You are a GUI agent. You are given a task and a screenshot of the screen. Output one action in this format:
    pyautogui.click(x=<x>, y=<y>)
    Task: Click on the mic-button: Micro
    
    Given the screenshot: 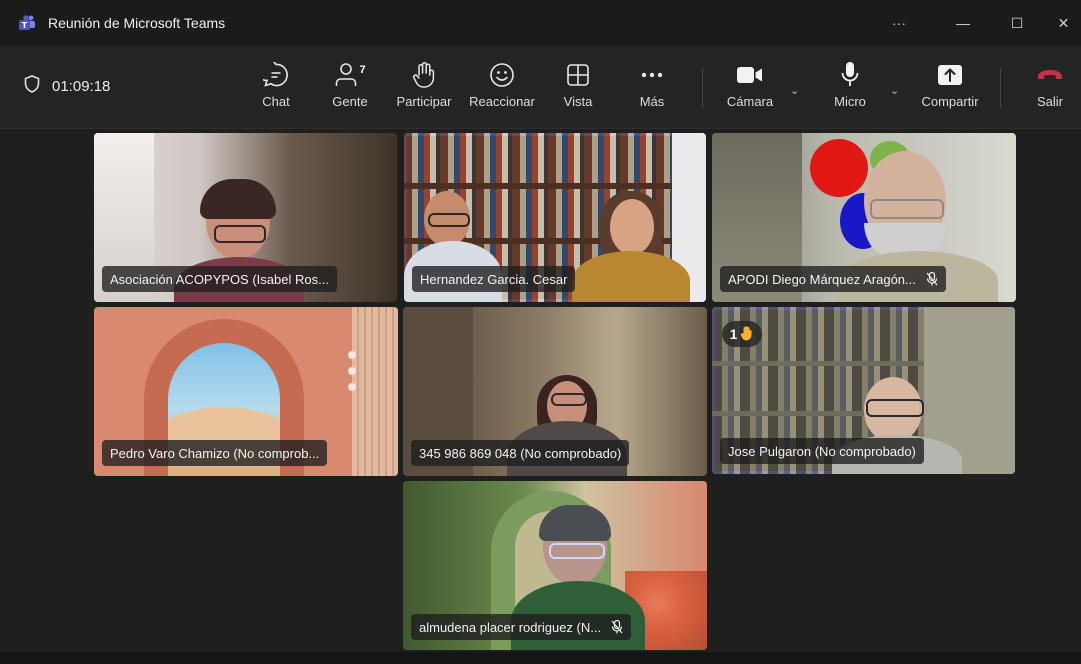 What is the action you would take?
    pyautogui.click(x=850, y=89)
    